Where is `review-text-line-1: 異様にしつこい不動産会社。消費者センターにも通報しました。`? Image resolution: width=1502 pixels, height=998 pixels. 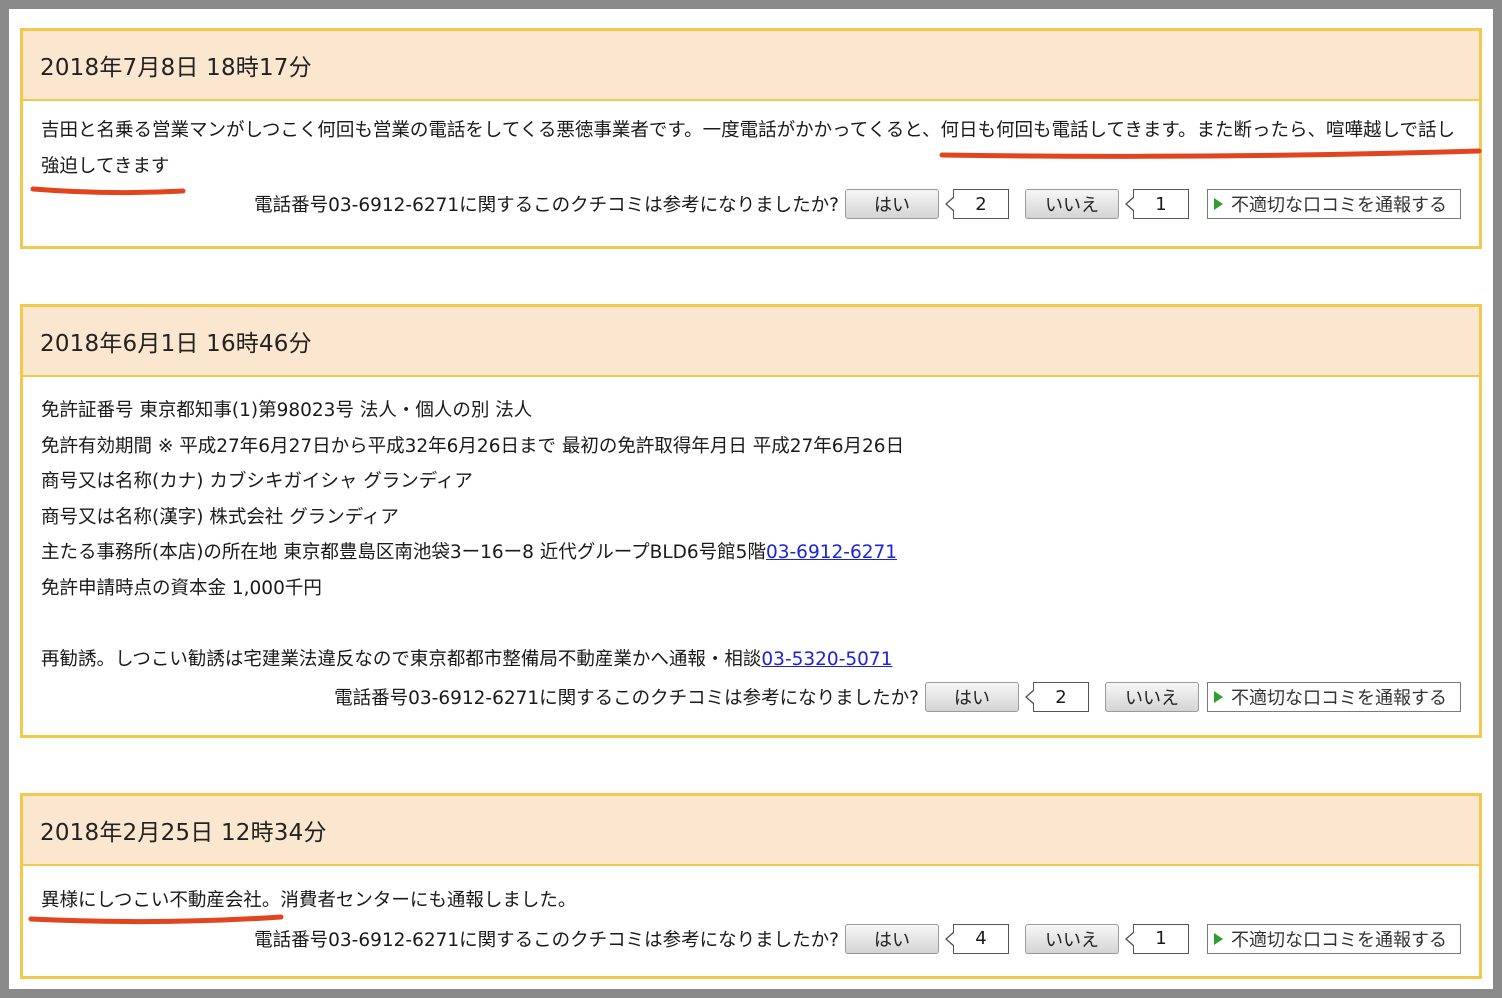
review-text-line-1: 異様にしつこい不動産会社。消費者センターにも通報しました。 is located at coordinates (751, 901).